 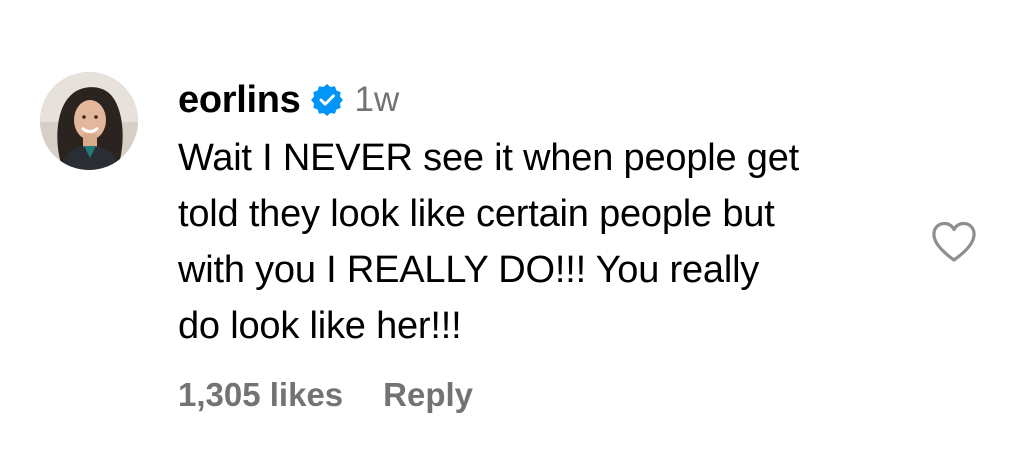 I want to click on comment-text-line: told they look like certain people but, so click(x=476, y=214).